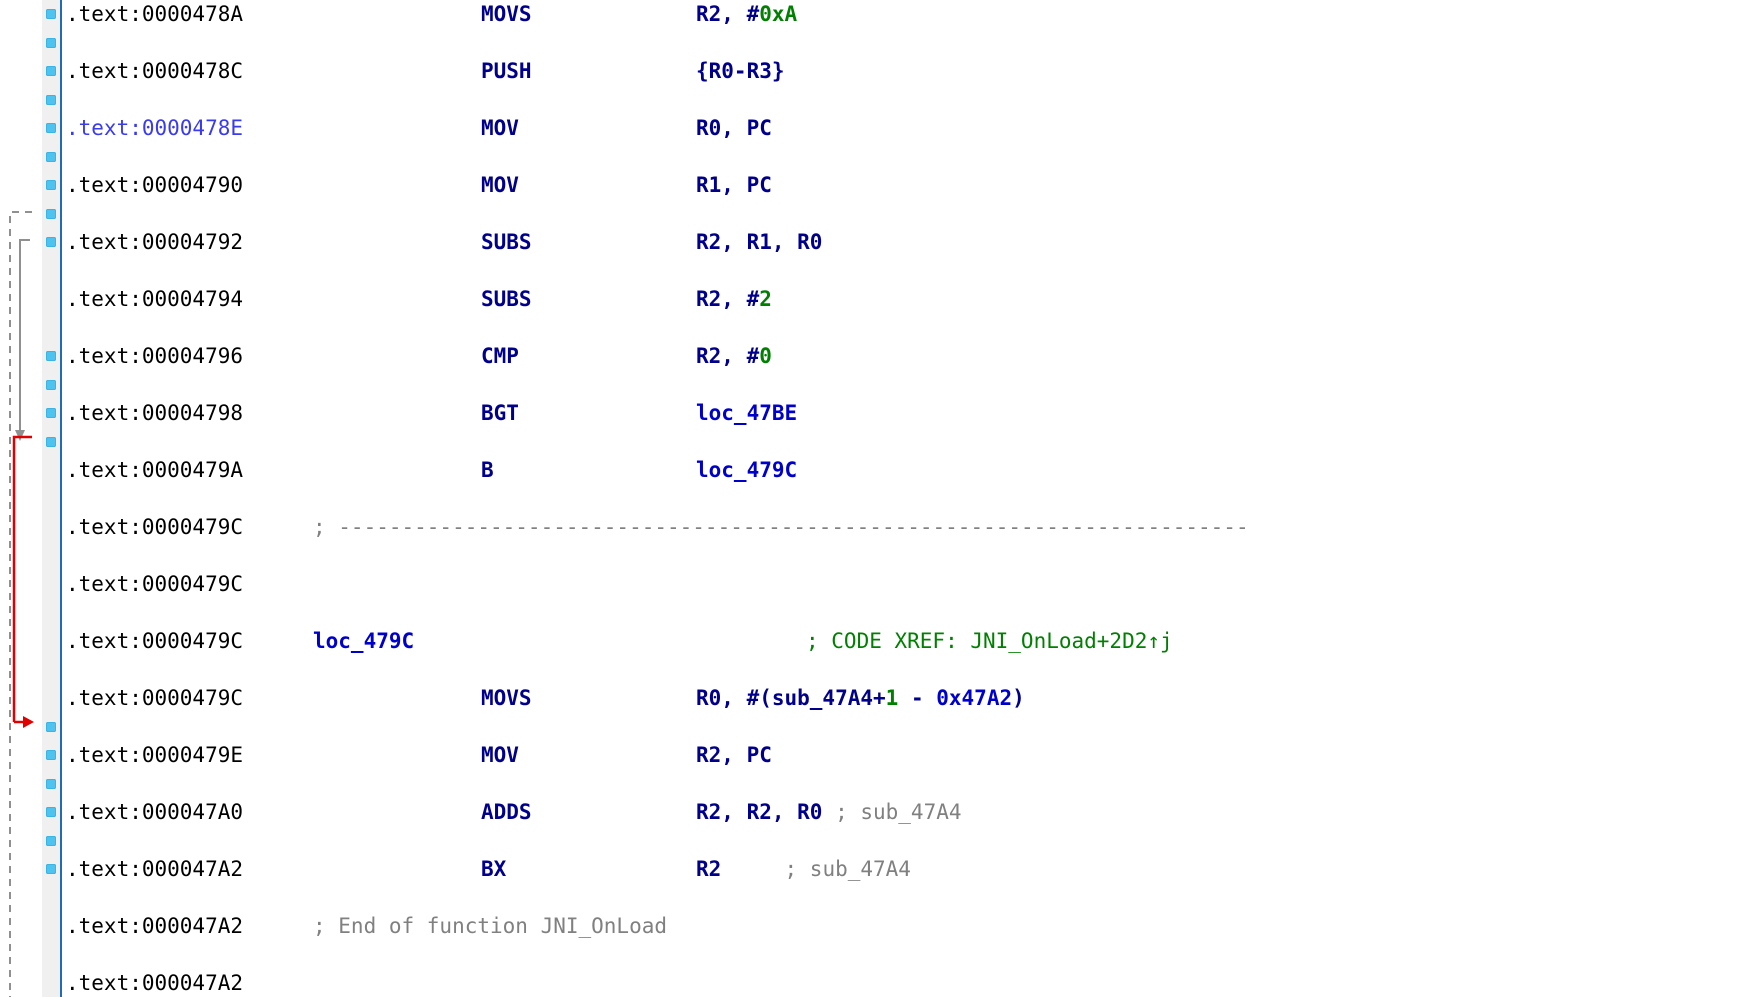 The width and height of the screenshot is (1761, 997). Describe the element at coordinates (52, 498) in the screenshot. I see `breakpoint-marker-strip` at that location.